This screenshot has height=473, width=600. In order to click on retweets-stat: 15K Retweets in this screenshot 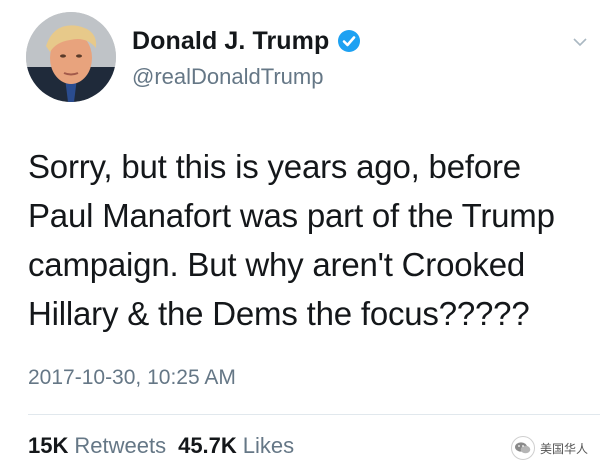, I will do `click(97, 446)`.